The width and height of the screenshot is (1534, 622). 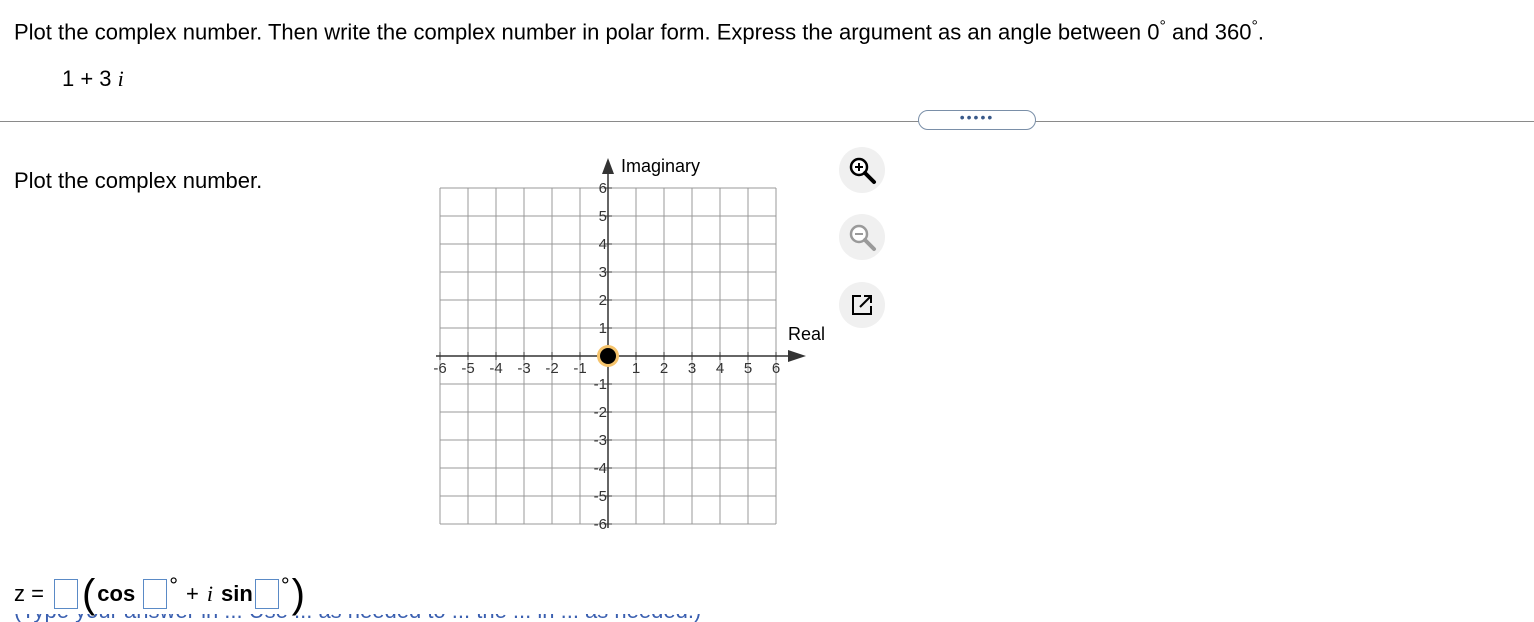 I want to click on divider, so click(x=767, y=121).